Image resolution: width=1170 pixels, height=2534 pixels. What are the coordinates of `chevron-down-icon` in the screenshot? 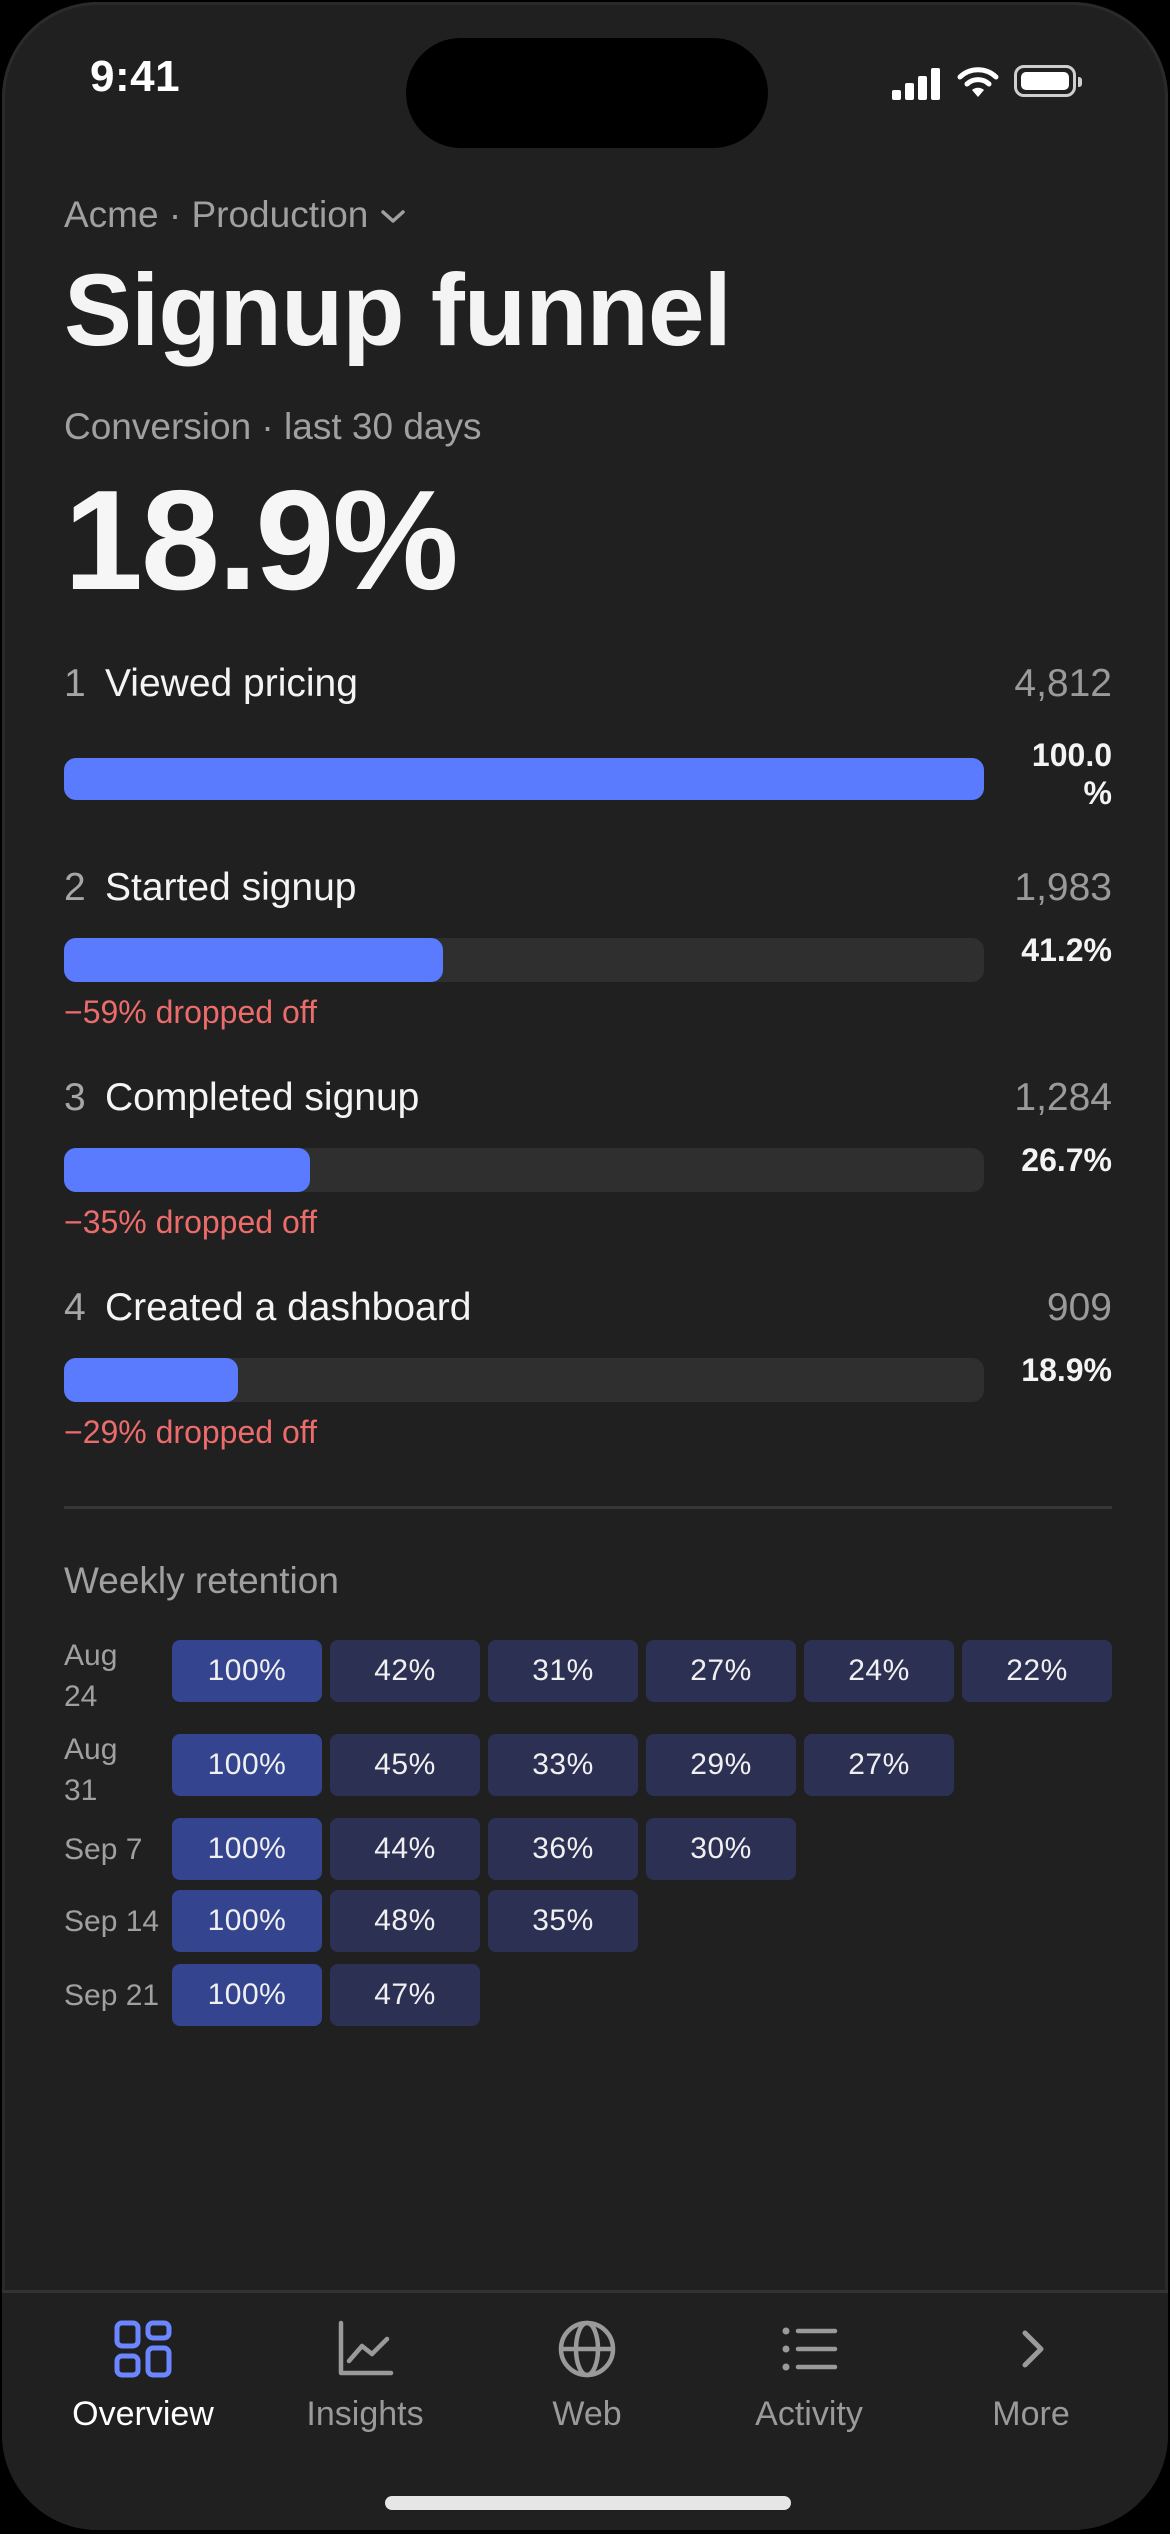 It's located at (393, 216).